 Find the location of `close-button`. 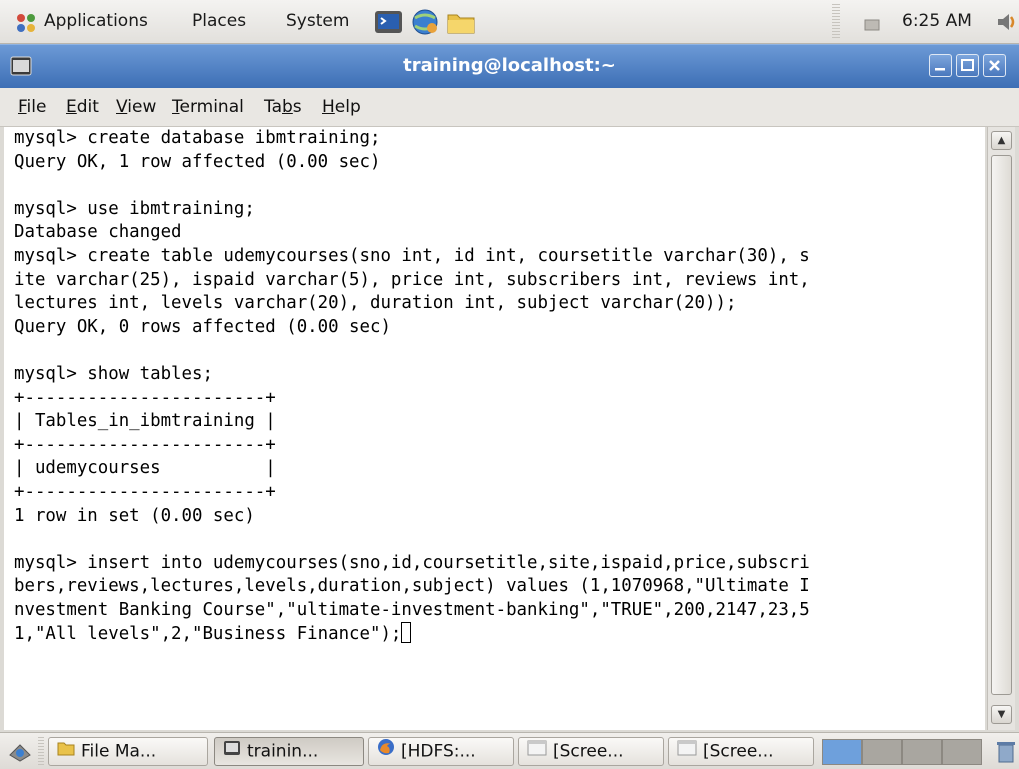

close-button is located at coordinates (994, 65).